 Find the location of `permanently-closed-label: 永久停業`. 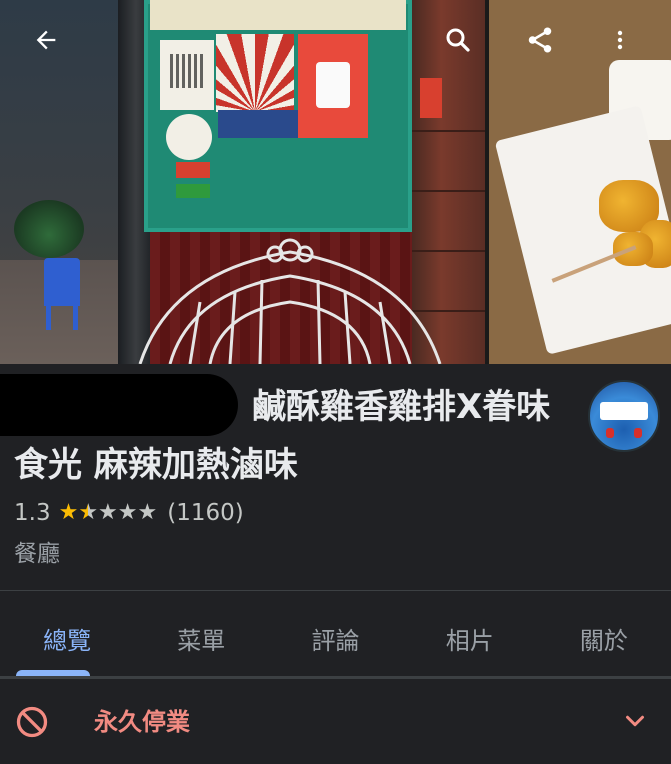

permanently-closed-label: 永久停業 is located at coordinates (142, 722).